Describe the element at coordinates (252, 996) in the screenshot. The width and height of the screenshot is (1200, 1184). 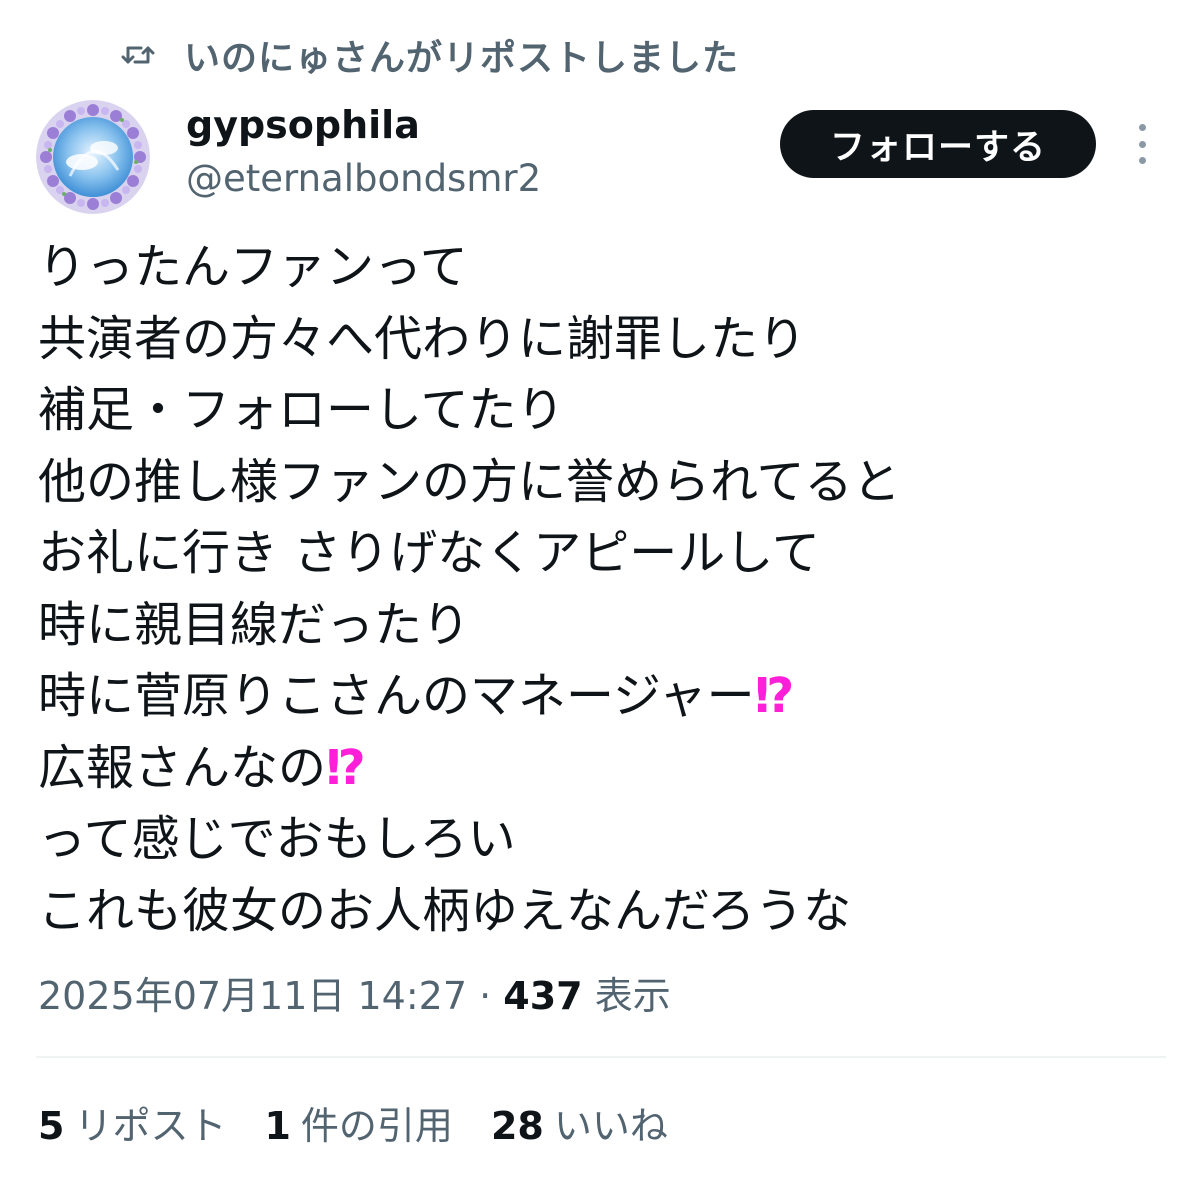
I see `timestamp: 2025年07月11日 14:27` at that location.